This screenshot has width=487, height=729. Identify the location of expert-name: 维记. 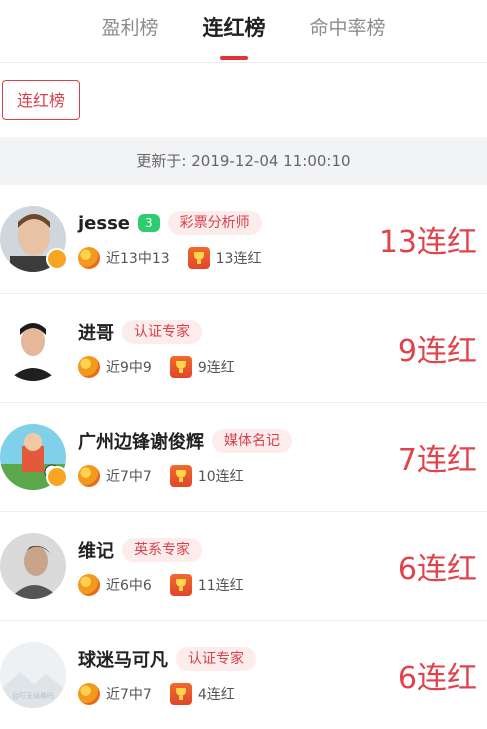
(96, 551).